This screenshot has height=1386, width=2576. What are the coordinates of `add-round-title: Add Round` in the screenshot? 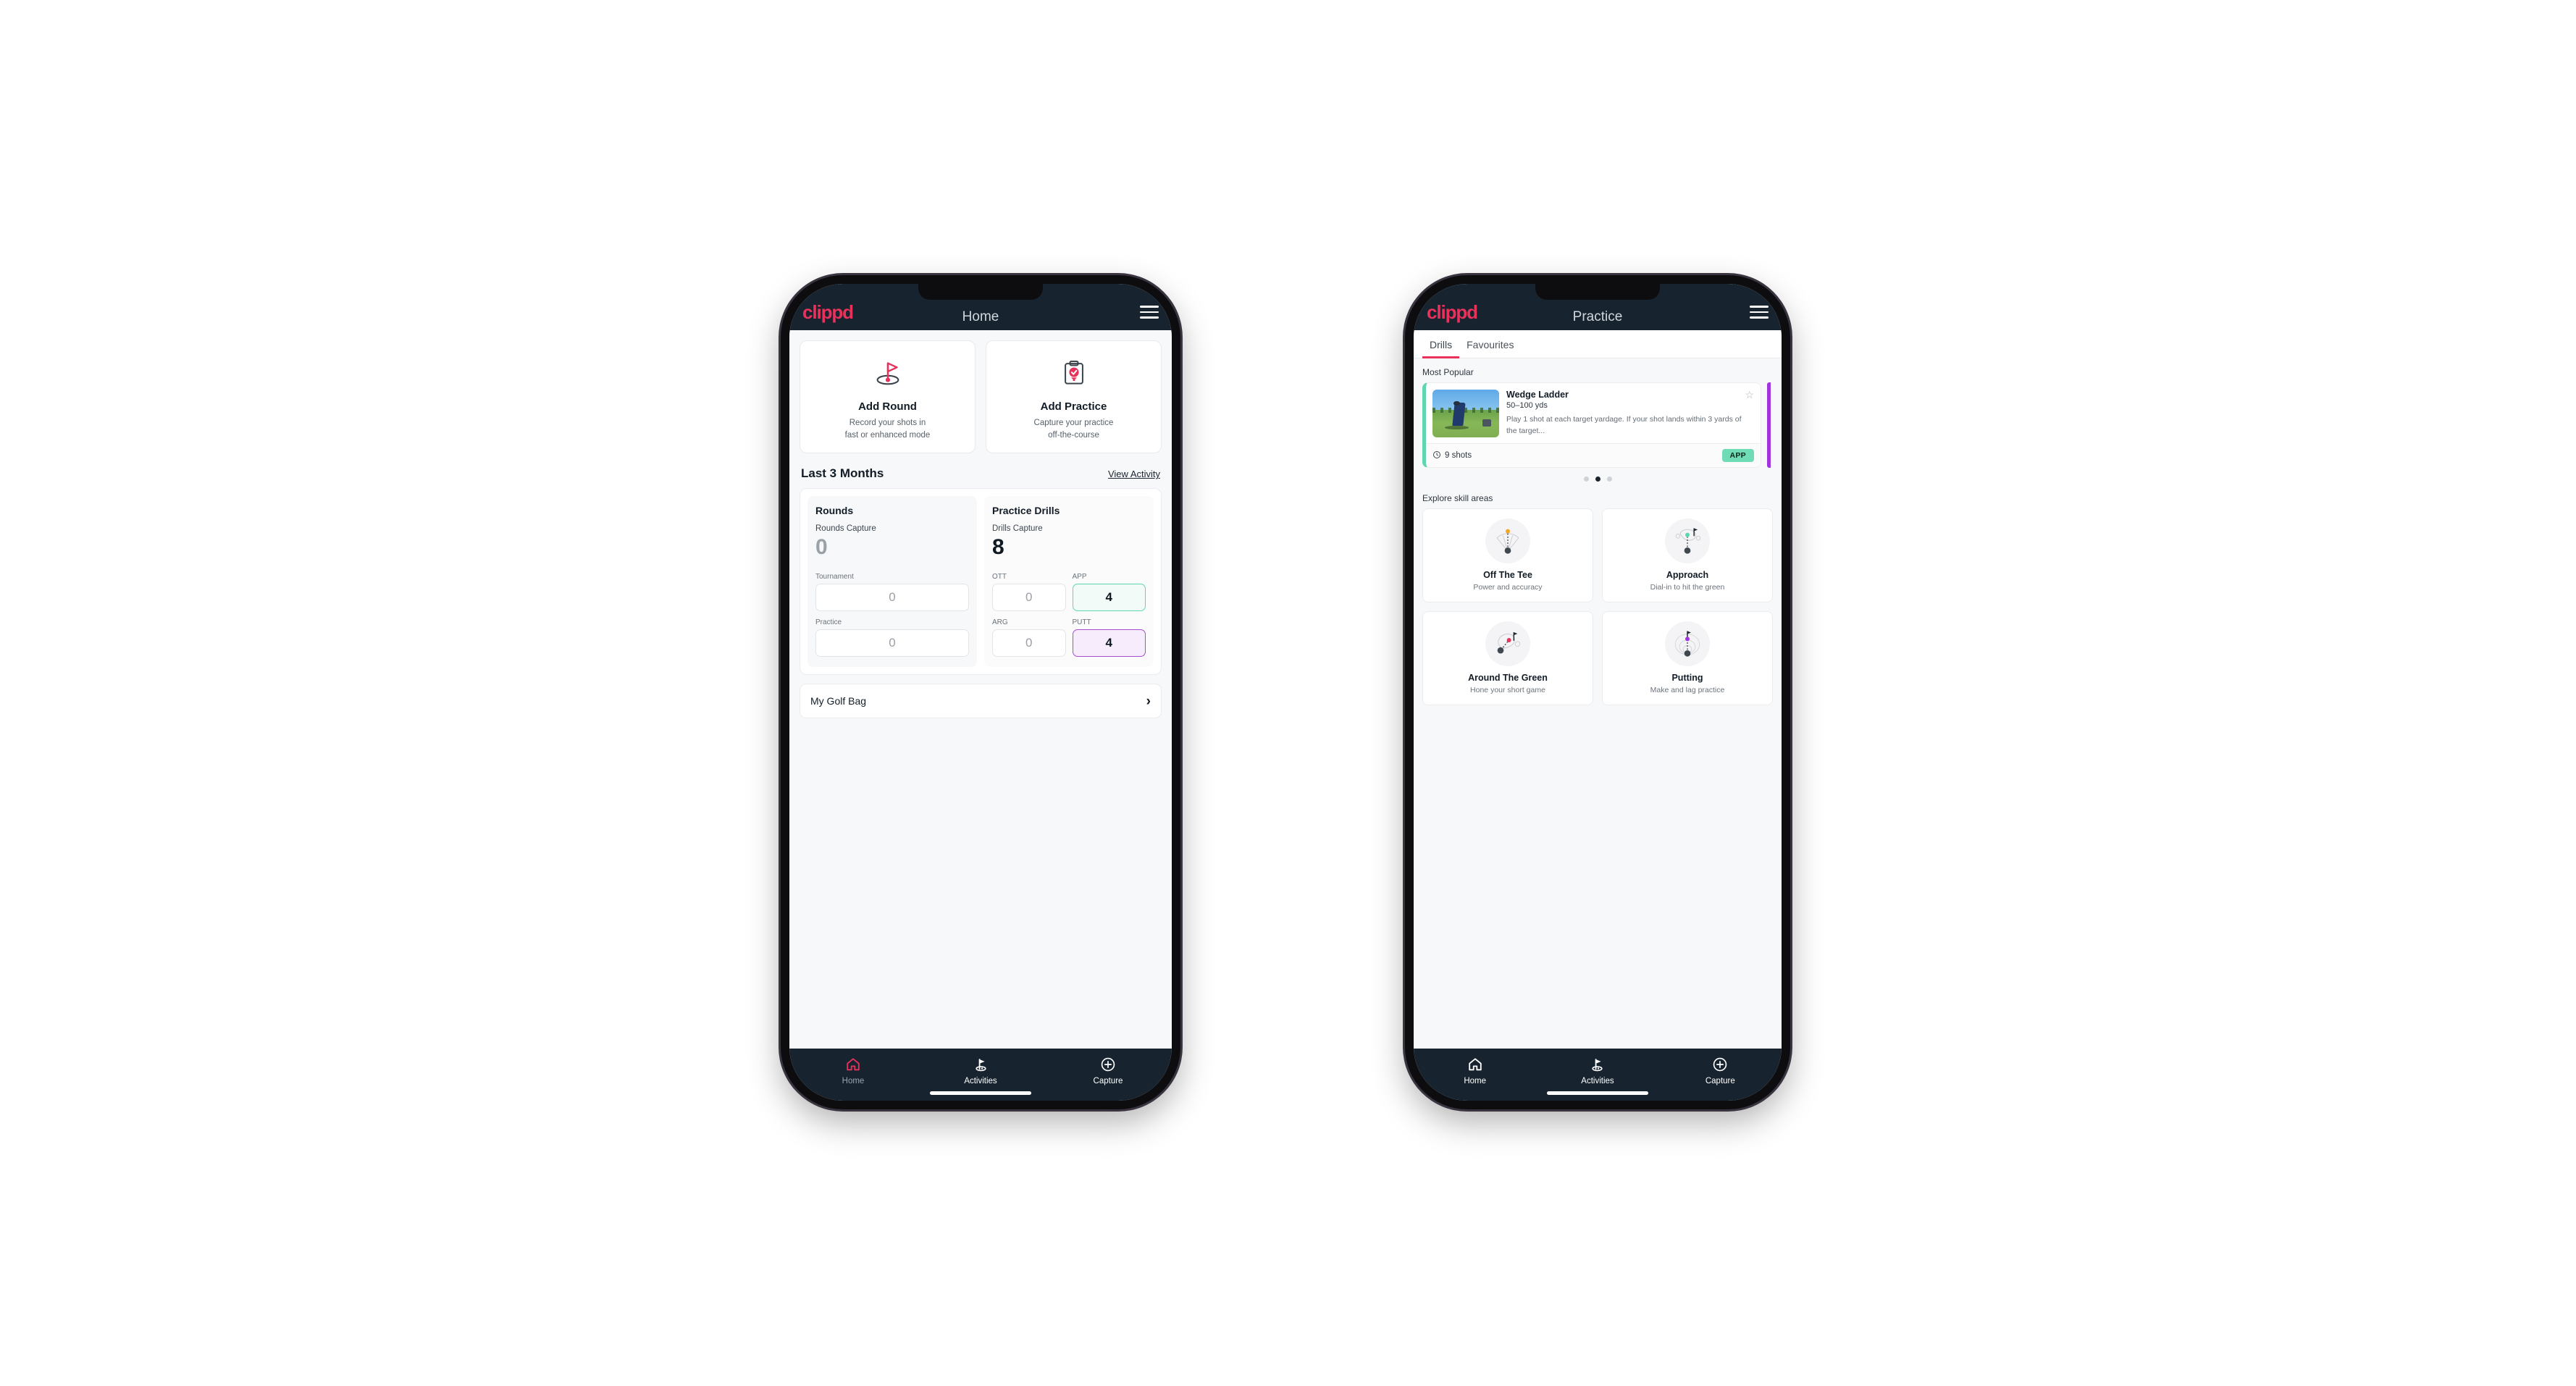 It's located at (887, 406).